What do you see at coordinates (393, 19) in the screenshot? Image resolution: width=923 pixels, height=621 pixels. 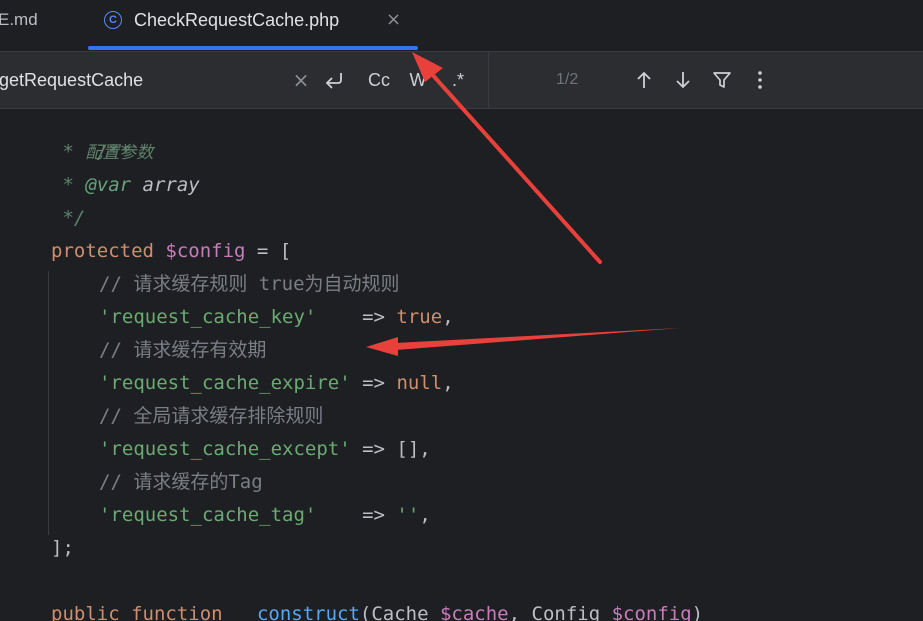 I see `close-tab-icon: ×` at bounding box center [393, 19].